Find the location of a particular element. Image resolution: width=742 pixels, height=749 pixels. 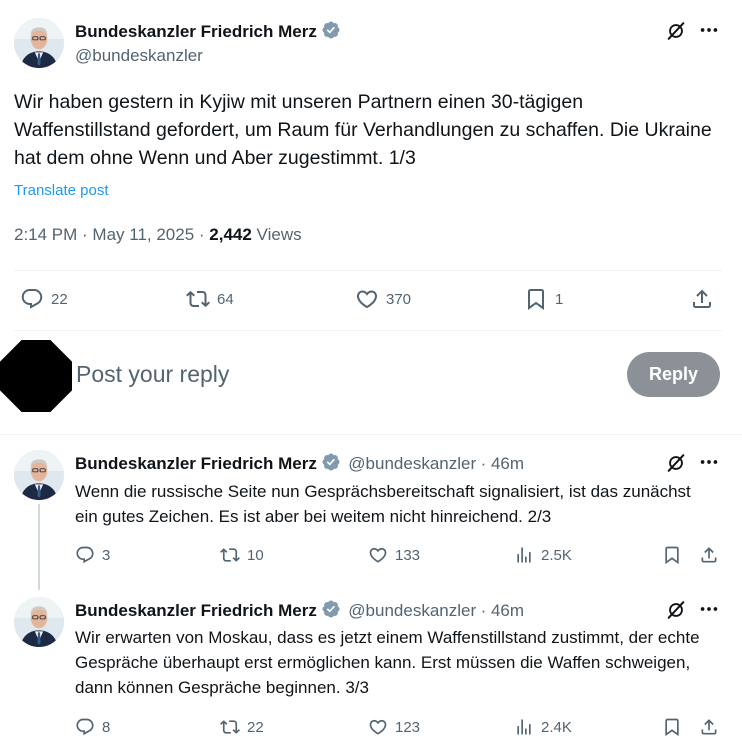

like-count: 123 is located at coordinates (408, 727).